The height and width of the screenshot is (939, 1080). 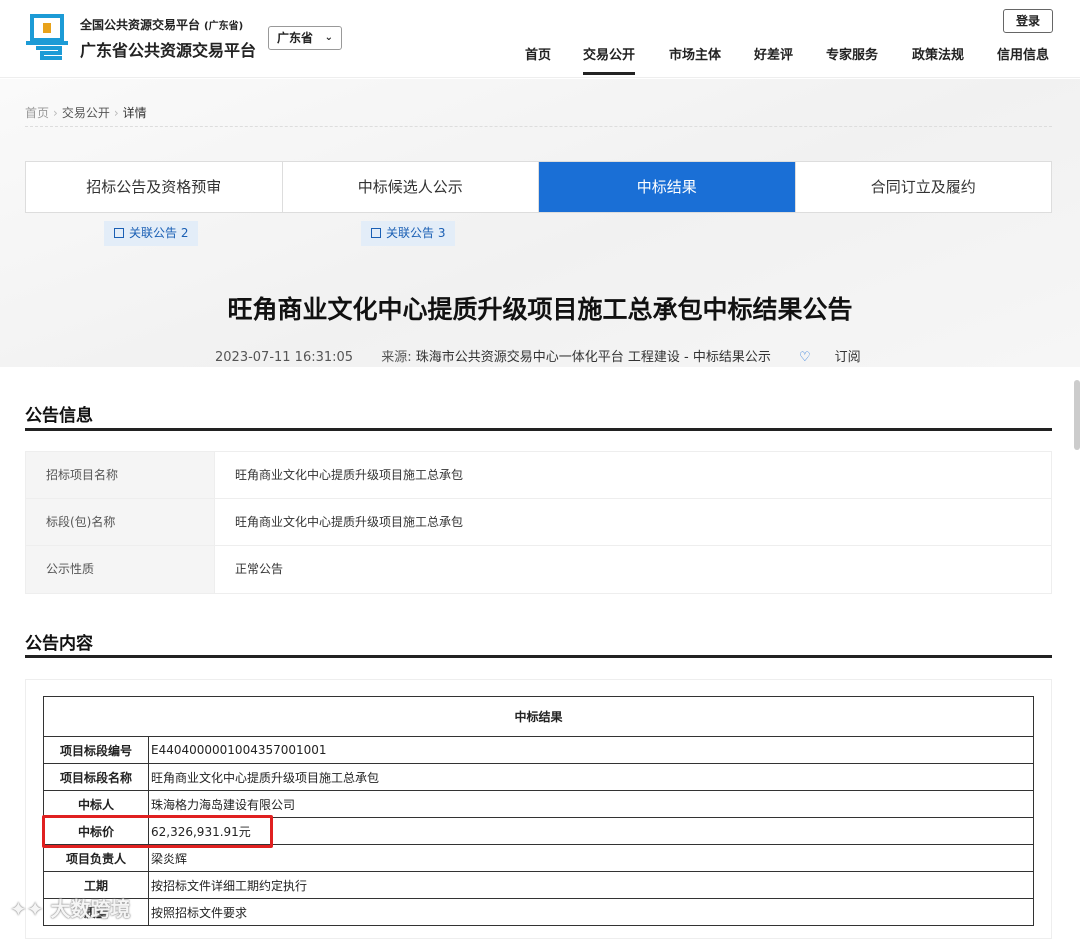 I want to click on breadcrumb-trading: 交易公开, so click(x=86, y=113).